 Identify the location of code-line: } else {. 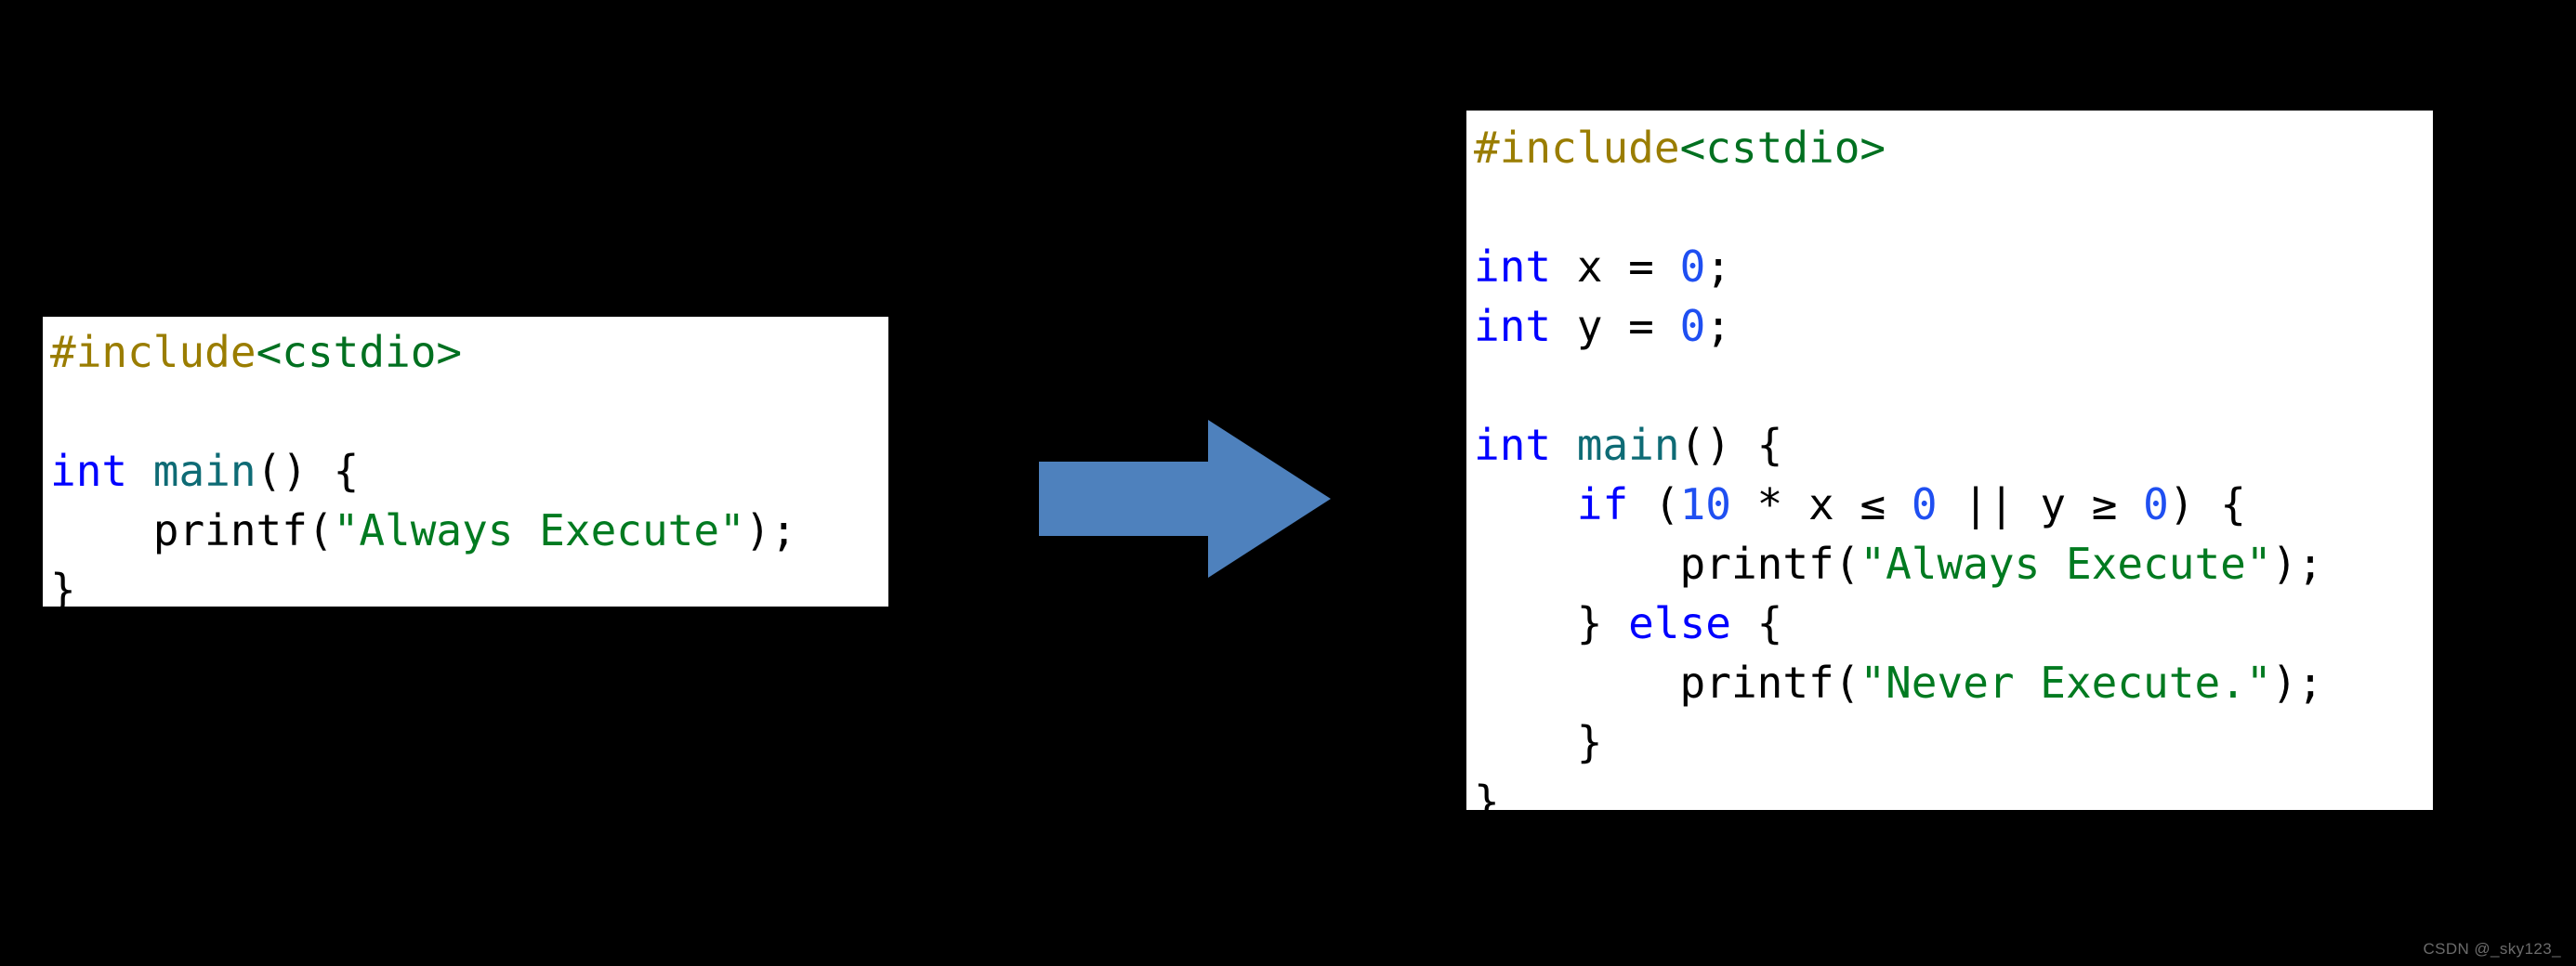
(1953, 623).